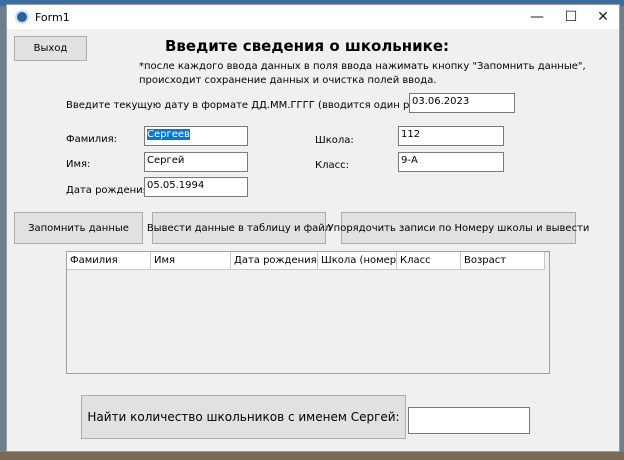  I want to click on surname-input: Сергеев, so click(196, 136).